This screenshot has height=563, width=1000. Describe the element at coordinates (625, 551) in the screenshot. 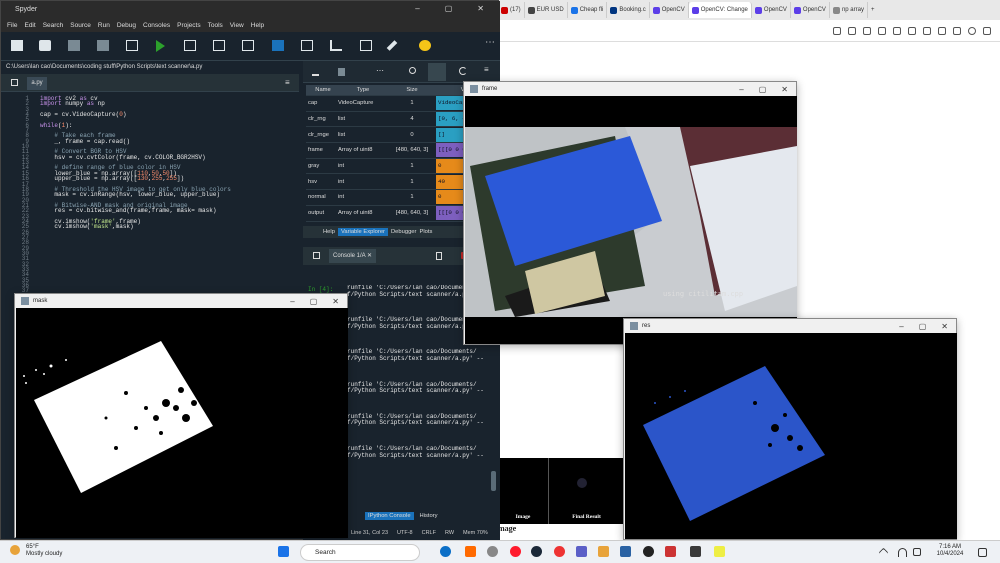

I see `notepad-icon` at that location.